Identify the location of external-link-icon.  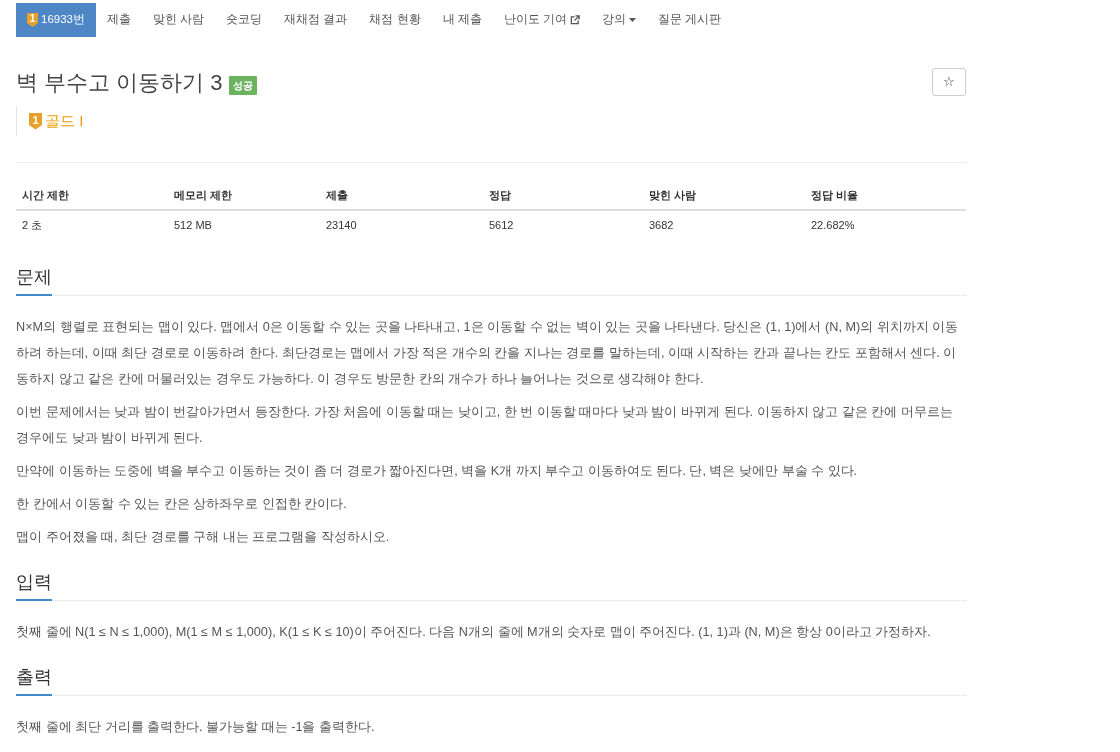
(575, 20).